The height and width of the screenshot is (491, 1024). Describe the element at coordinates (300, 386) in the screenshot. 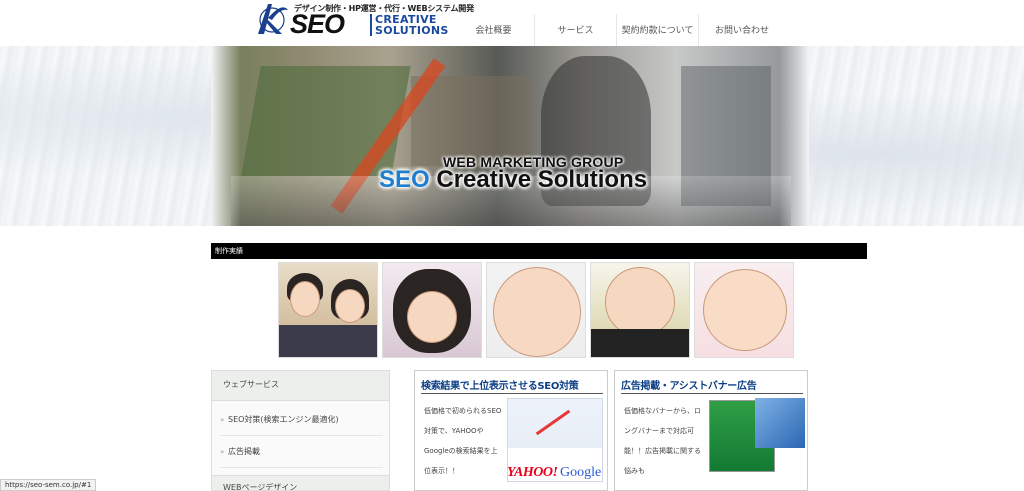

I see `sidebar-heading: ウェブサービス` at that location.